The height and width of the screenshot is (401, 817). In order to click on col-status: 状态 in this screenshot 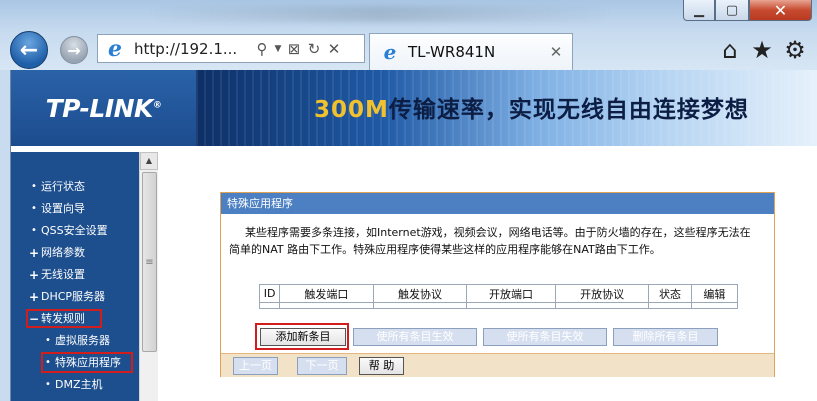, I will do `click(670, 293)`.